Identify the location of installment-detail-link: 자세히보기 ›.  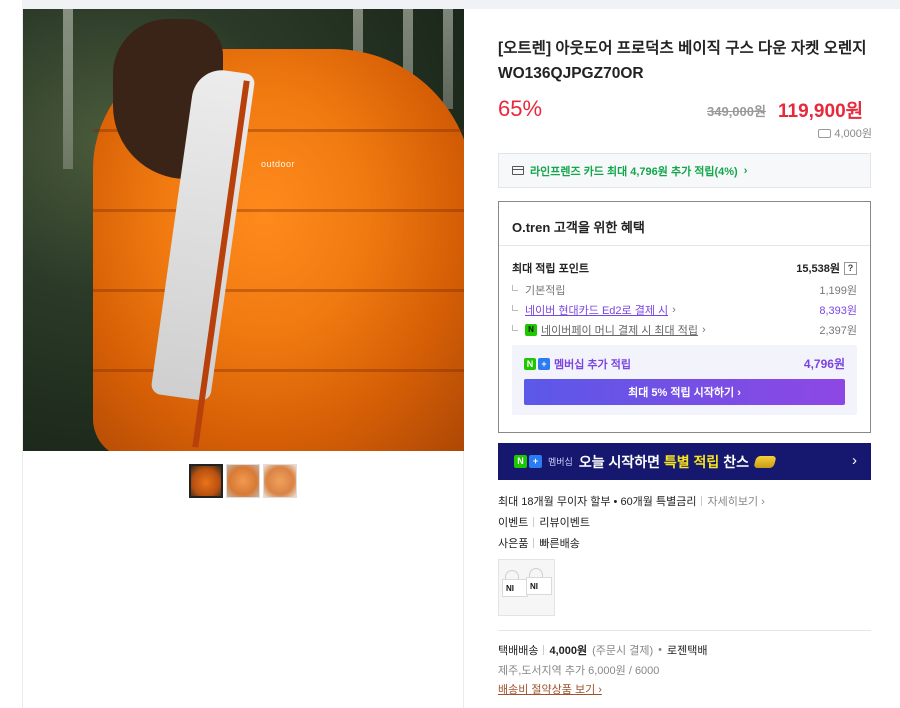
(735, 501).